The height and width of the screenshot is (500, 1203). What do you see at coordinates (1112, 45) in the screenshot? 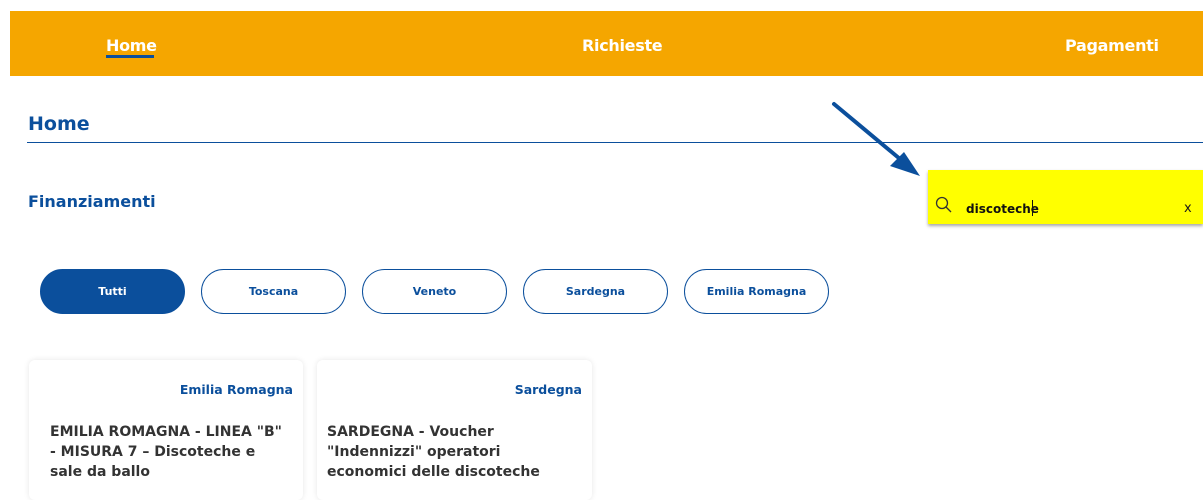
I see `nav-pagamenti: Pagamenti` at bounding box center [1112, 45].